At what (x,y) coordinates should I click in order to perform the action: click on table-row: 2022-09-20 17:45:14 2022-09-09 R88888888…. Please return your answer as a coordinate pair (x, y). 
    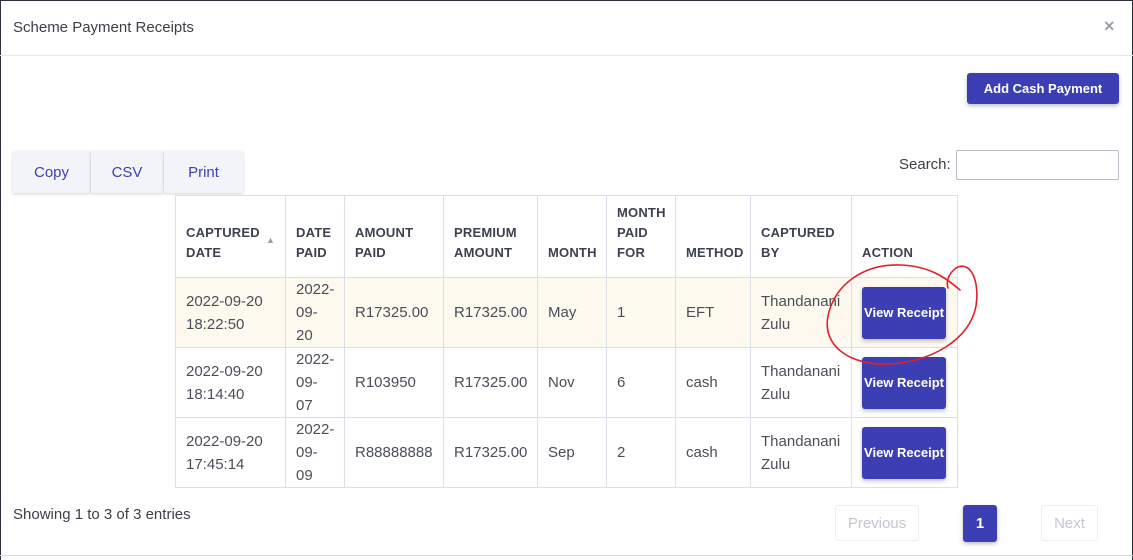
    Looking at the image, I should click on (566, 452).